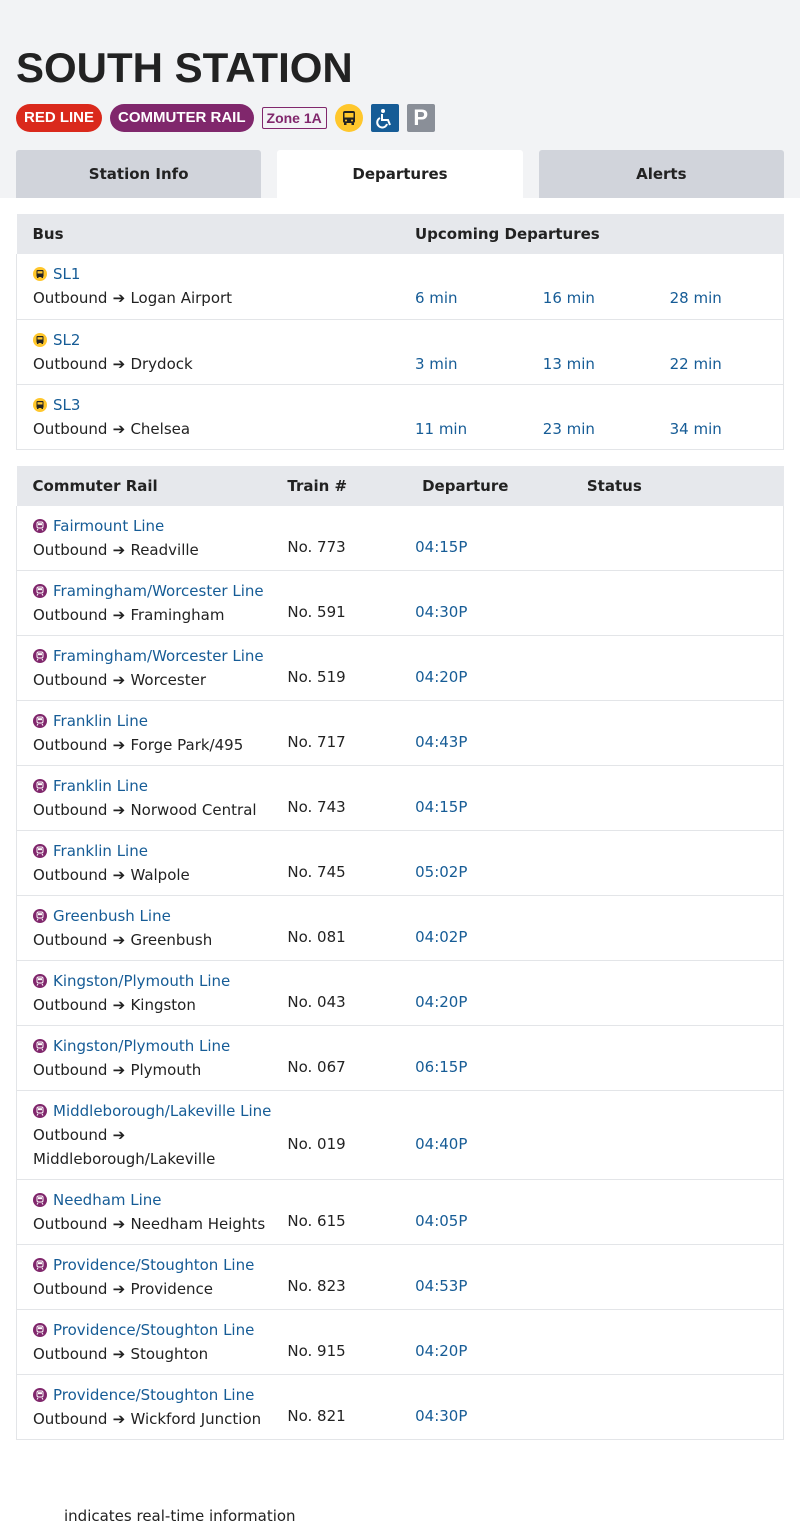  Describe the element at coordinates (351, 1212) in the screenshot. I see `train-number-cell: No. 615` at that location.